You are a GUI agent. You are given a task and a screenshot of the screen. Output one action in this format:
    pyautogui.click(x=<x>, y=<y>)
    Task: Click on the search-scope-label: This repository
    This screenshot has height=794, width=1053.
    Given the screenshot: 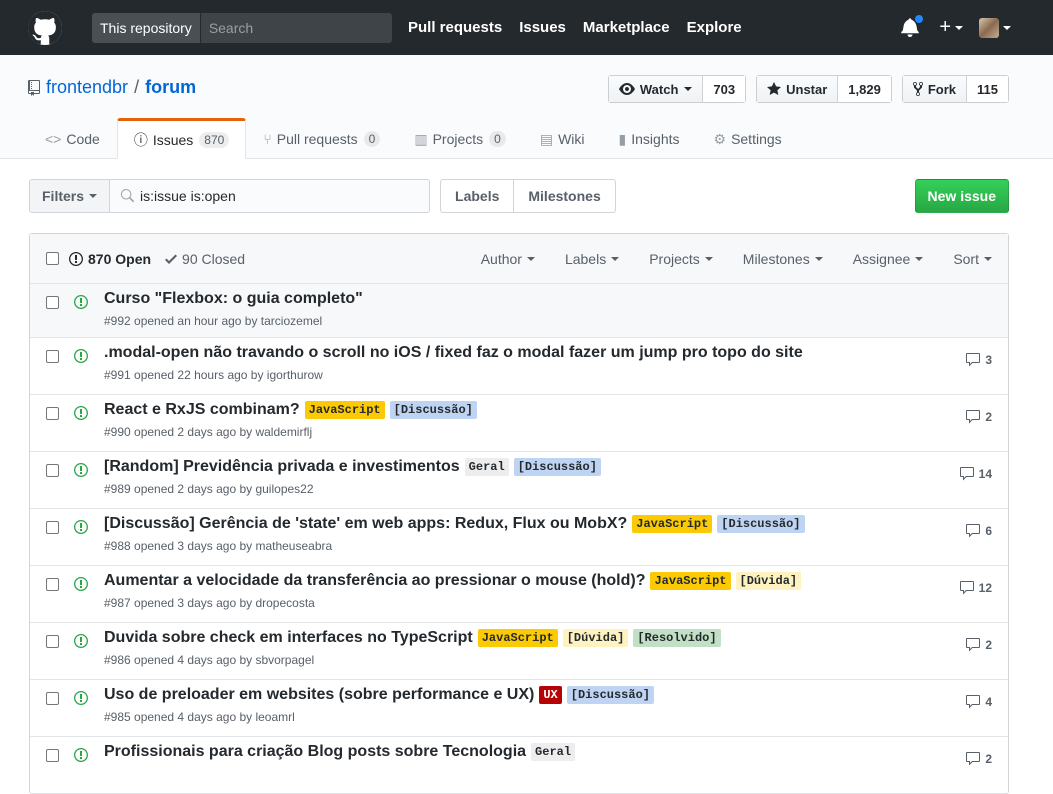 What is the action you would take?
    pyautogui.click(x=146, y=27)
    